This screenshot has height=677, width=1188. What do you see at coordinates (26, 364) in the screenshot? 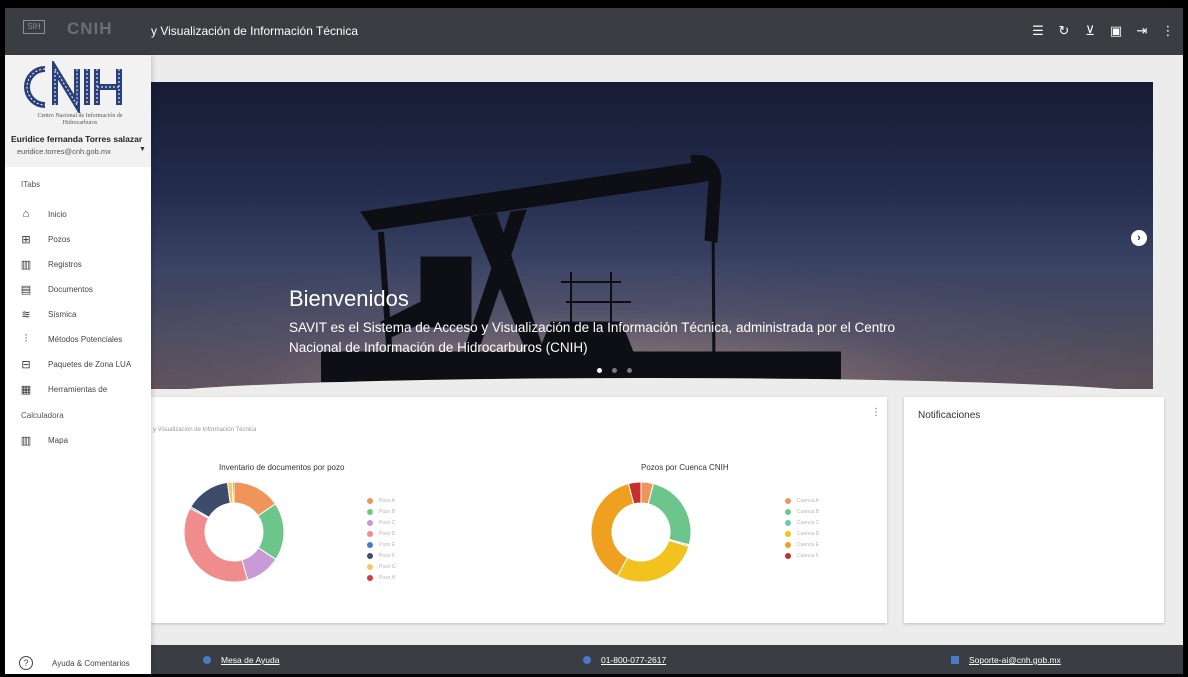
I see `package-icon: ⊟` at bounding box center [26, 364].